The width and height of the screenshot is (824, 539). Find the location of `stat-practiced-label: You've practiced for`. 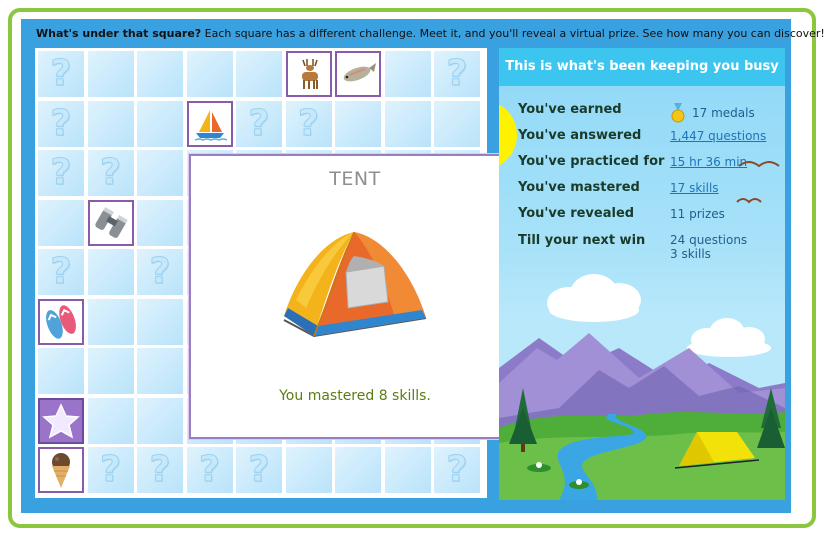

stat-practiced-label: You've practiced for is located at coordinates (591, 161).